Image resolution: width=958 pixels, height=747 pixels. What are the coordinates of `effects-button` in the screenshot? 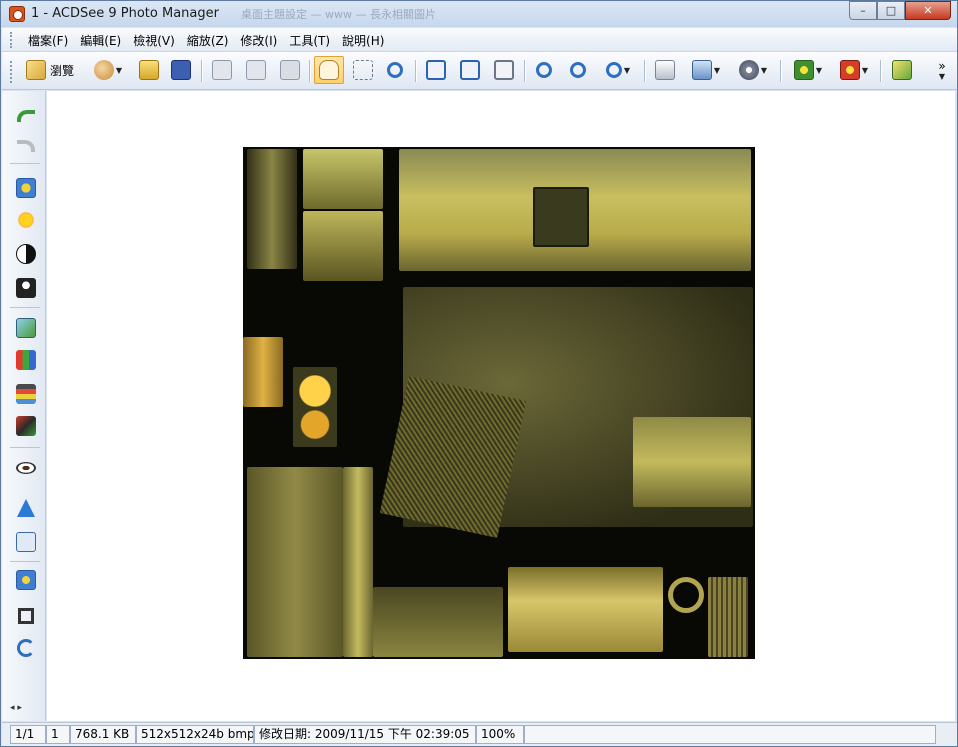 It's located at (26, 580).